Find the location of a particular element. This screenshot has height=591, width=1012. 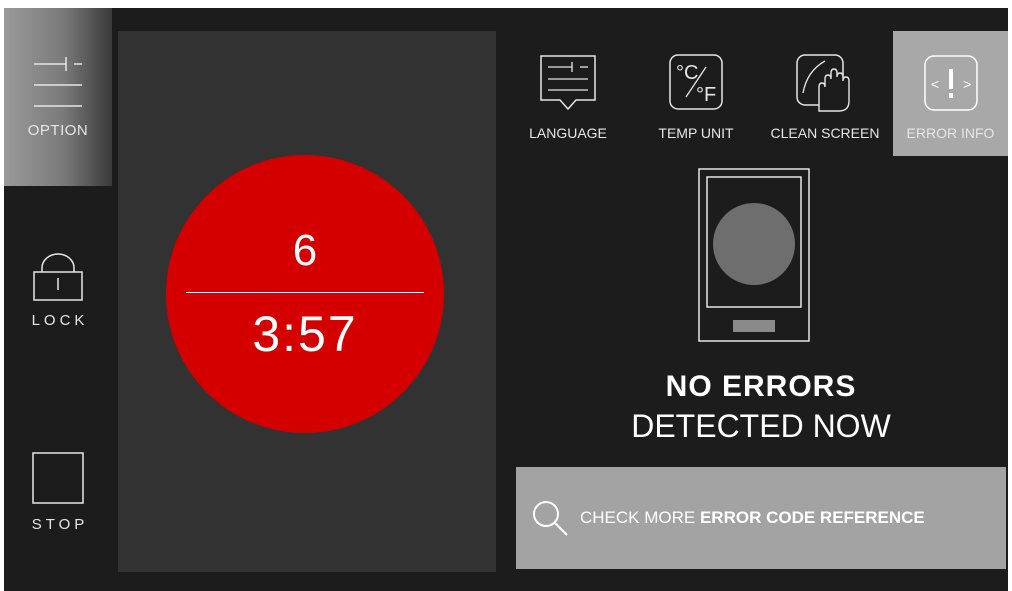

lock-icon is located at coordinates (58, 277).